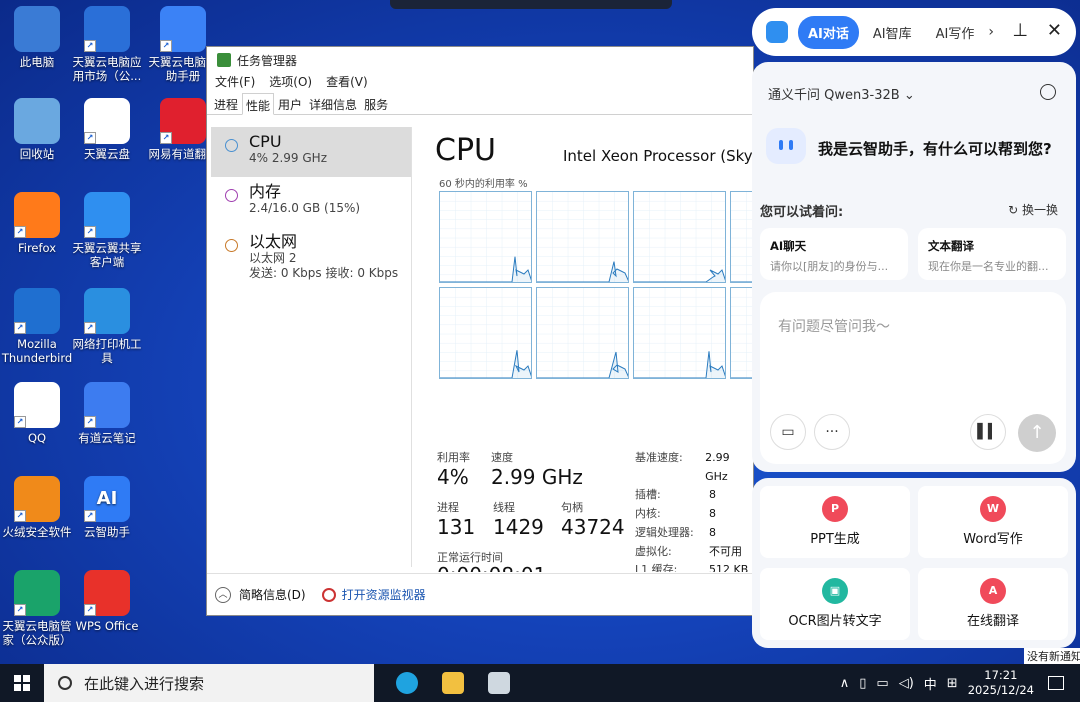 This screenshot has height=702, width=1080. I want to click on notification-toast: 没有新通知, so click(1052, 656).